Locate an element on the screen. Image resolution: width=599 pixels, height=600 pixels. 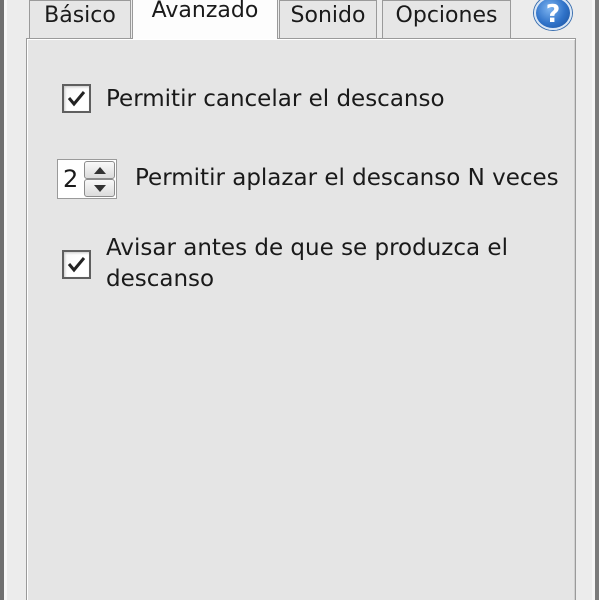
spin-down-button is located at coordinates (99, 188).